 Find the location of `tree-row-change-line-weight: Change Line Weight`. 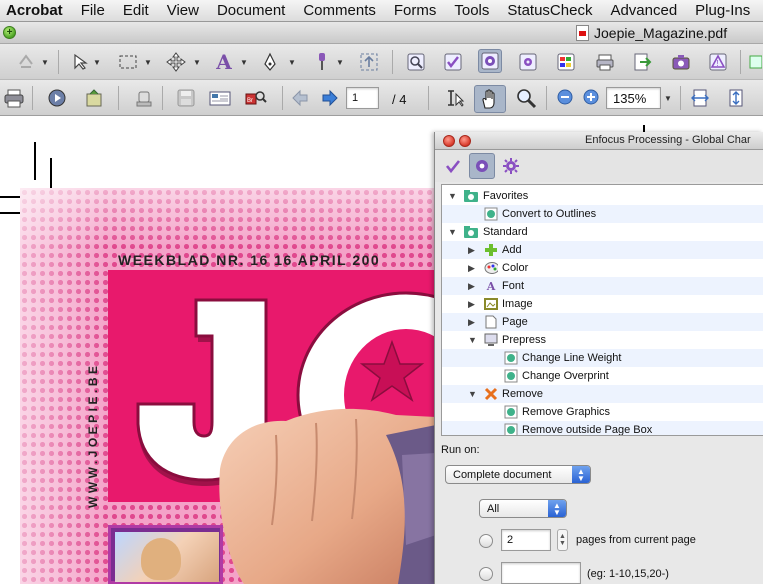

tree-row-change-line-weight: Change Line Weight is located at coordinates (602, 358).